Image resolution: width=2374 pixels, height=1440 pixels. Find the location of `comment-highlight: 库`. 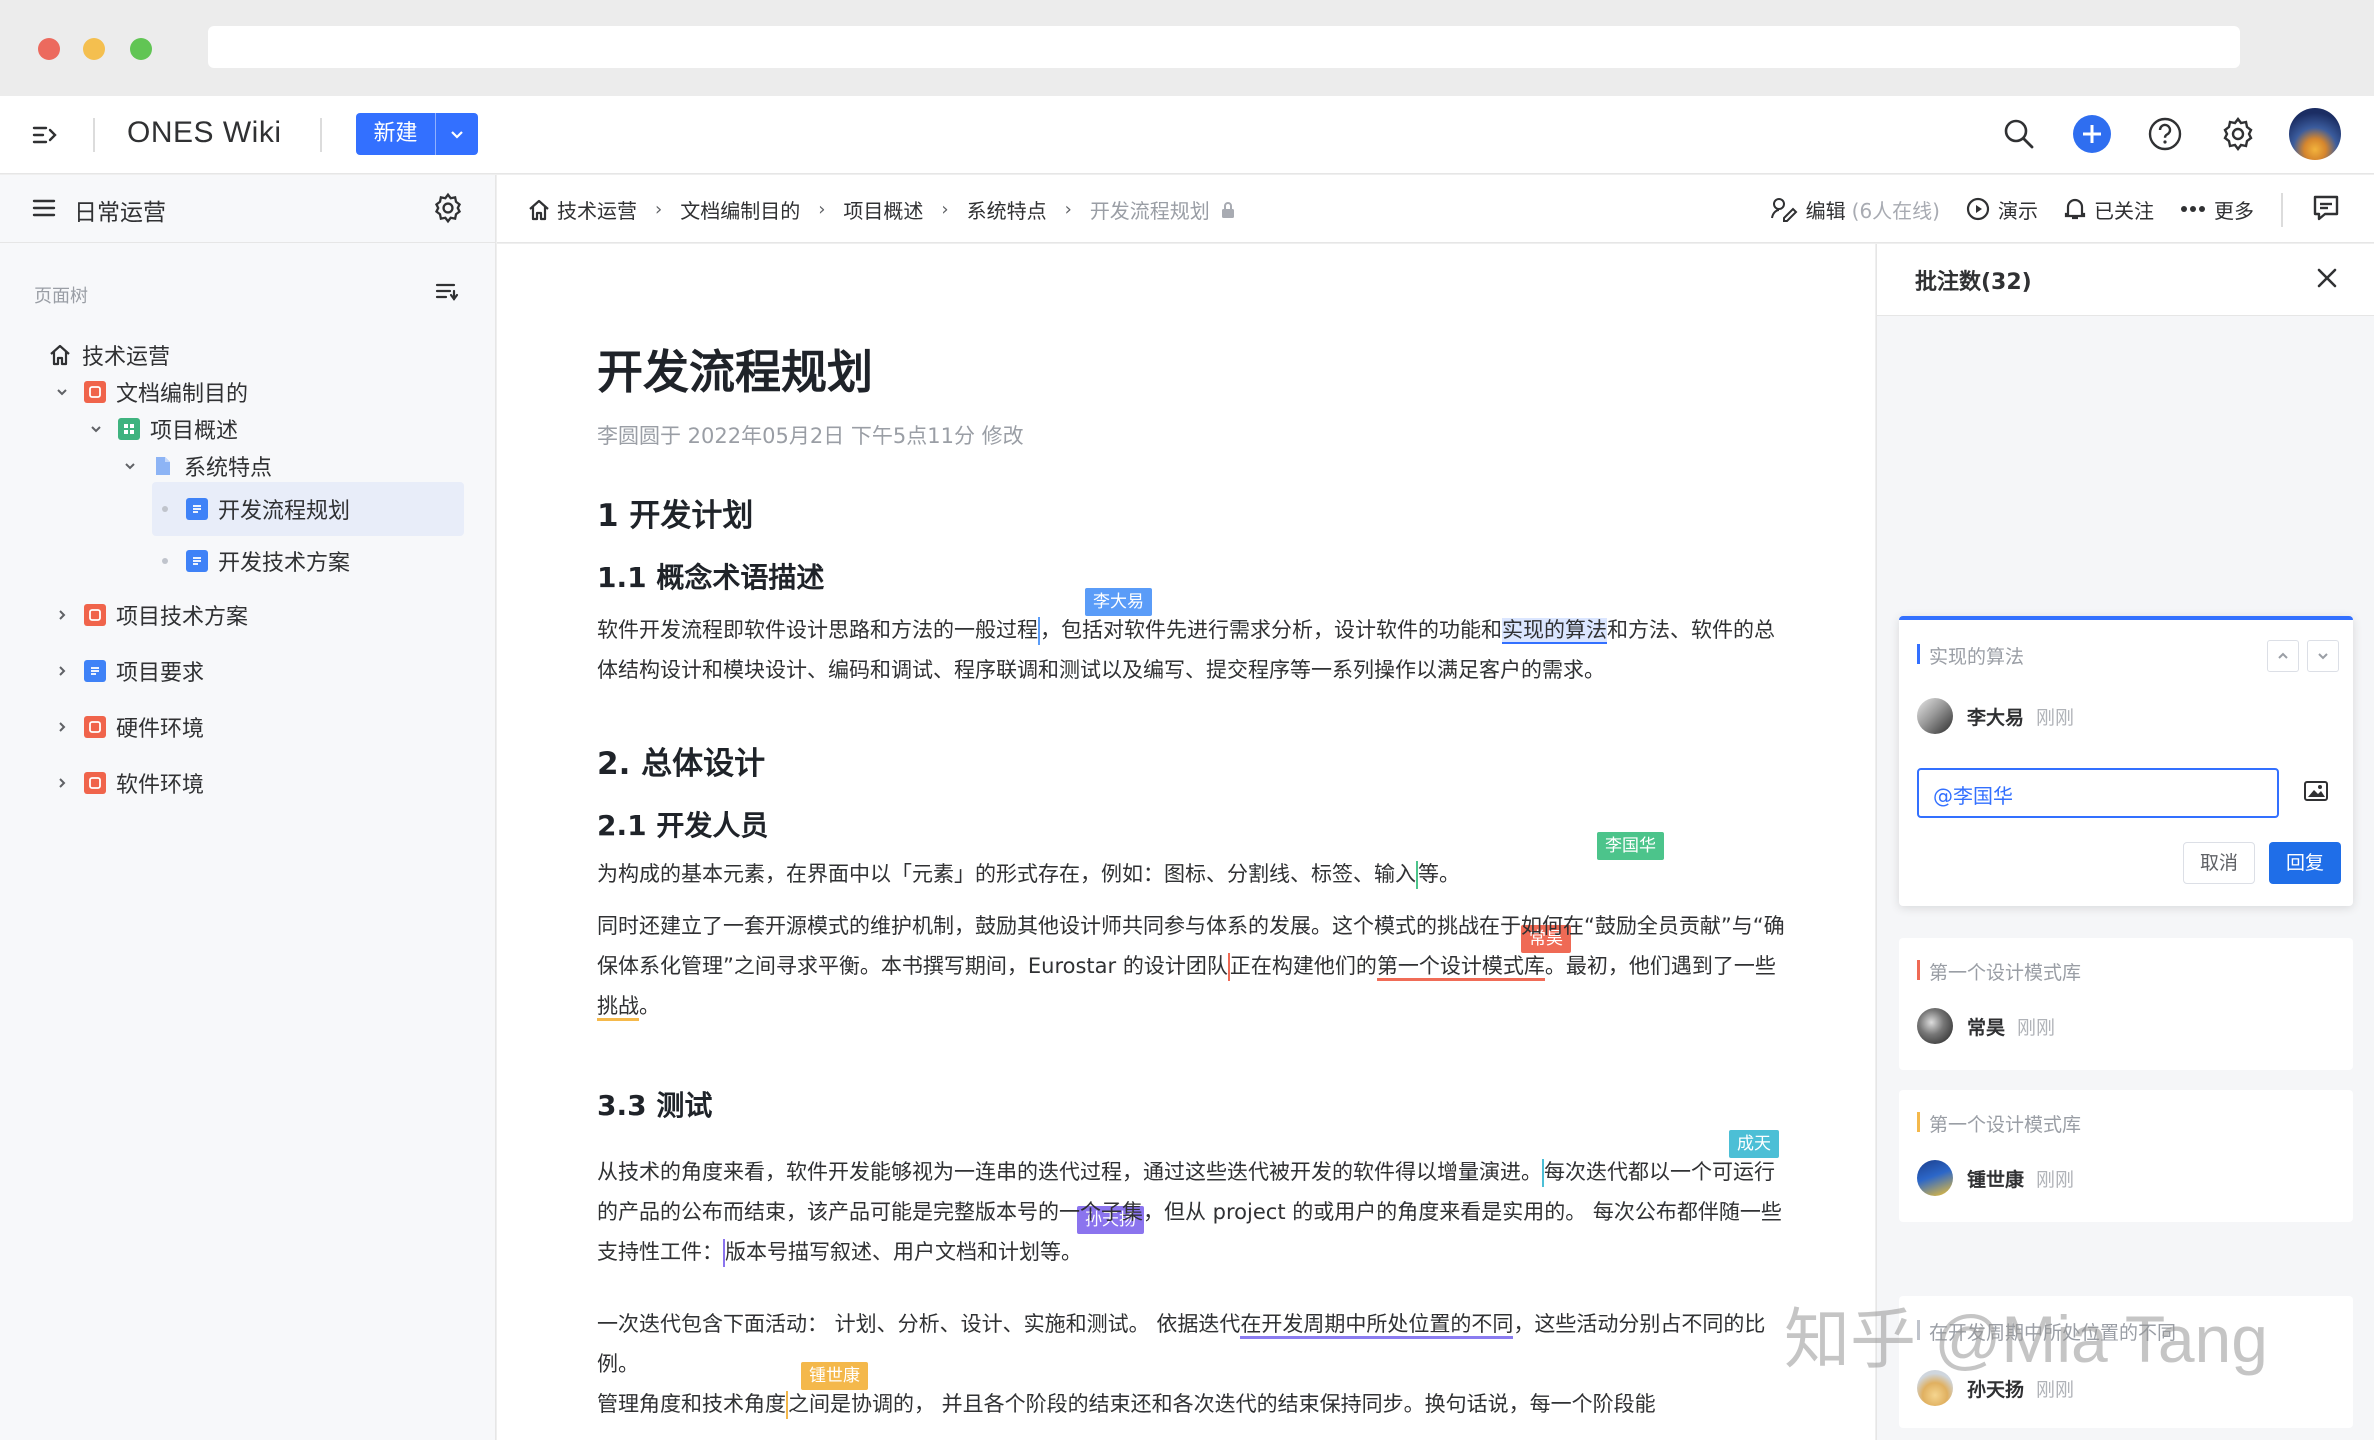

comment-highlight: 库 is located at coordinates (1534, 967).